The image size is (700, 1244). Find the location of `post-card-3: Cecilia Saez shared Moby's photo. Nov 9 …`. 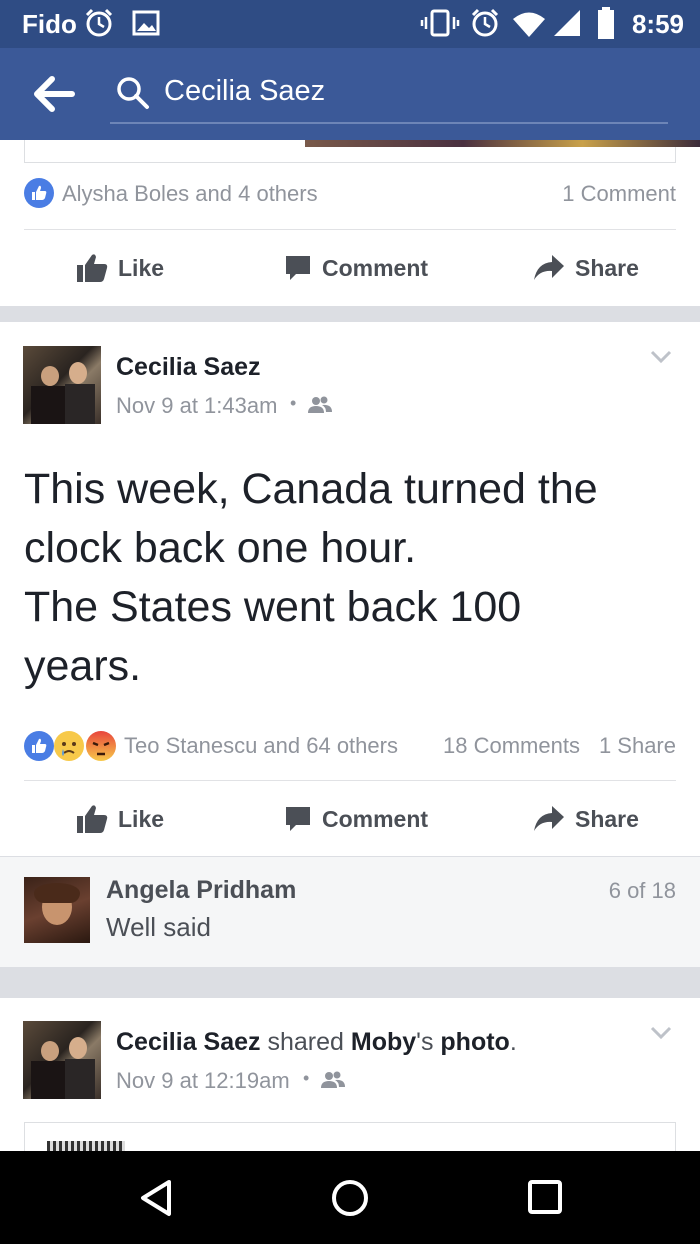

post-card-3: Cecilia Saez shared Moby's photo. Nov 9 … is located at coordinates (350, 1075).